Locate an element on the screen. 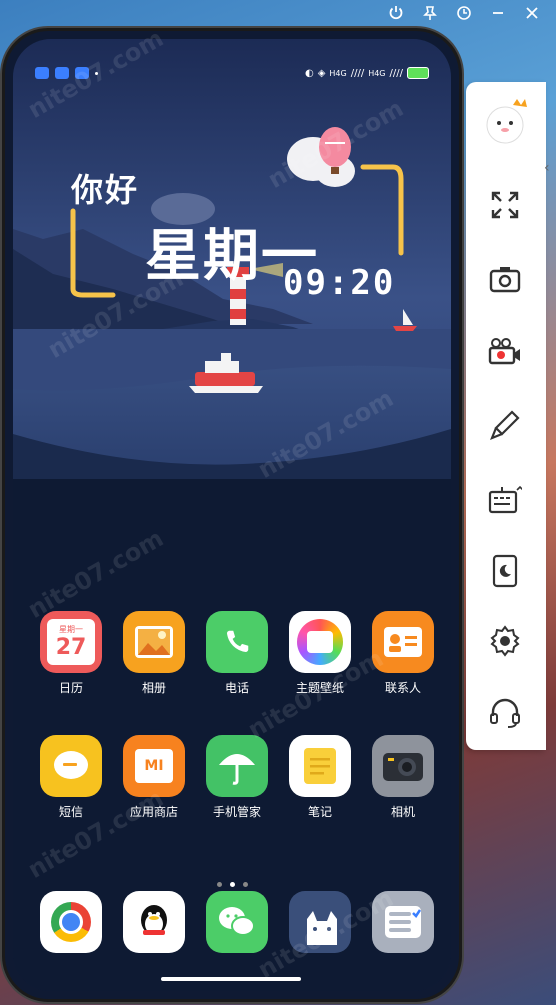  gallery-icon is located at coordinates (154, 642).